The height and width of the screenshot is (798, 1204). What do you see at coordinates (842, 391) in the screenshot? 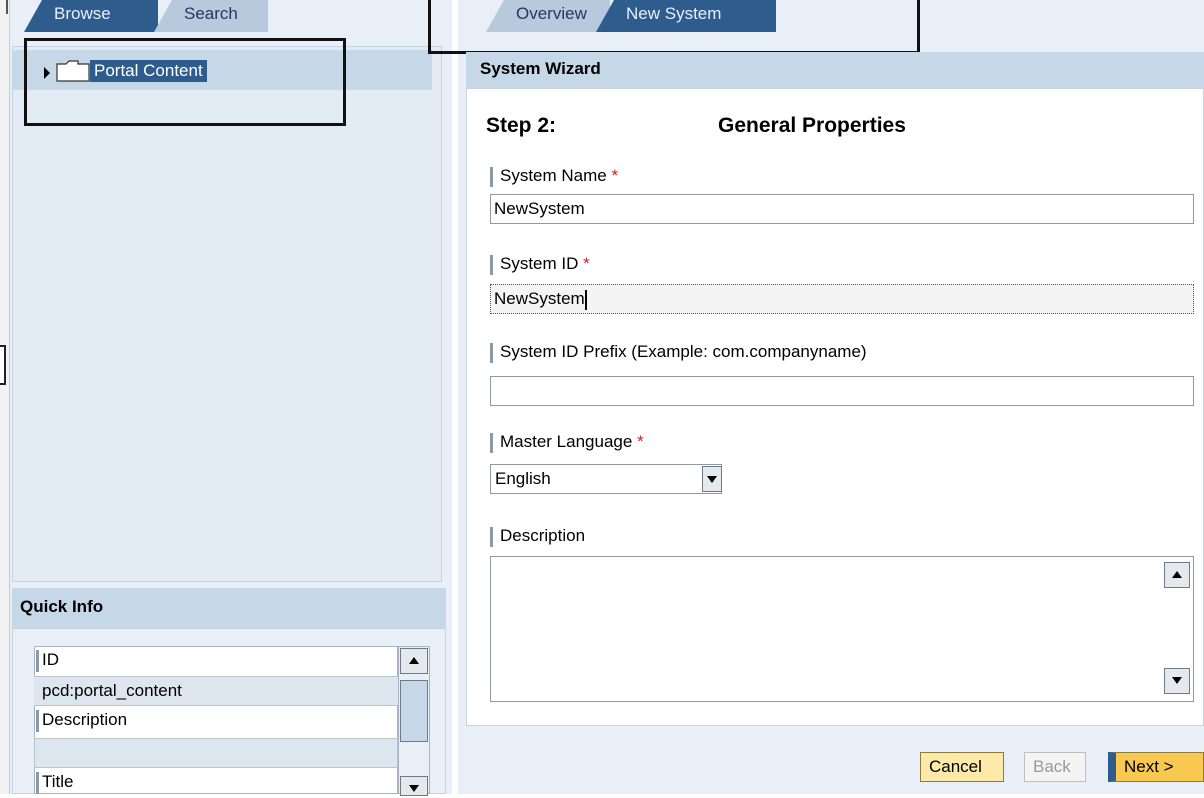
I see `system-id-prefix-input` at bounding box center [842, 391].